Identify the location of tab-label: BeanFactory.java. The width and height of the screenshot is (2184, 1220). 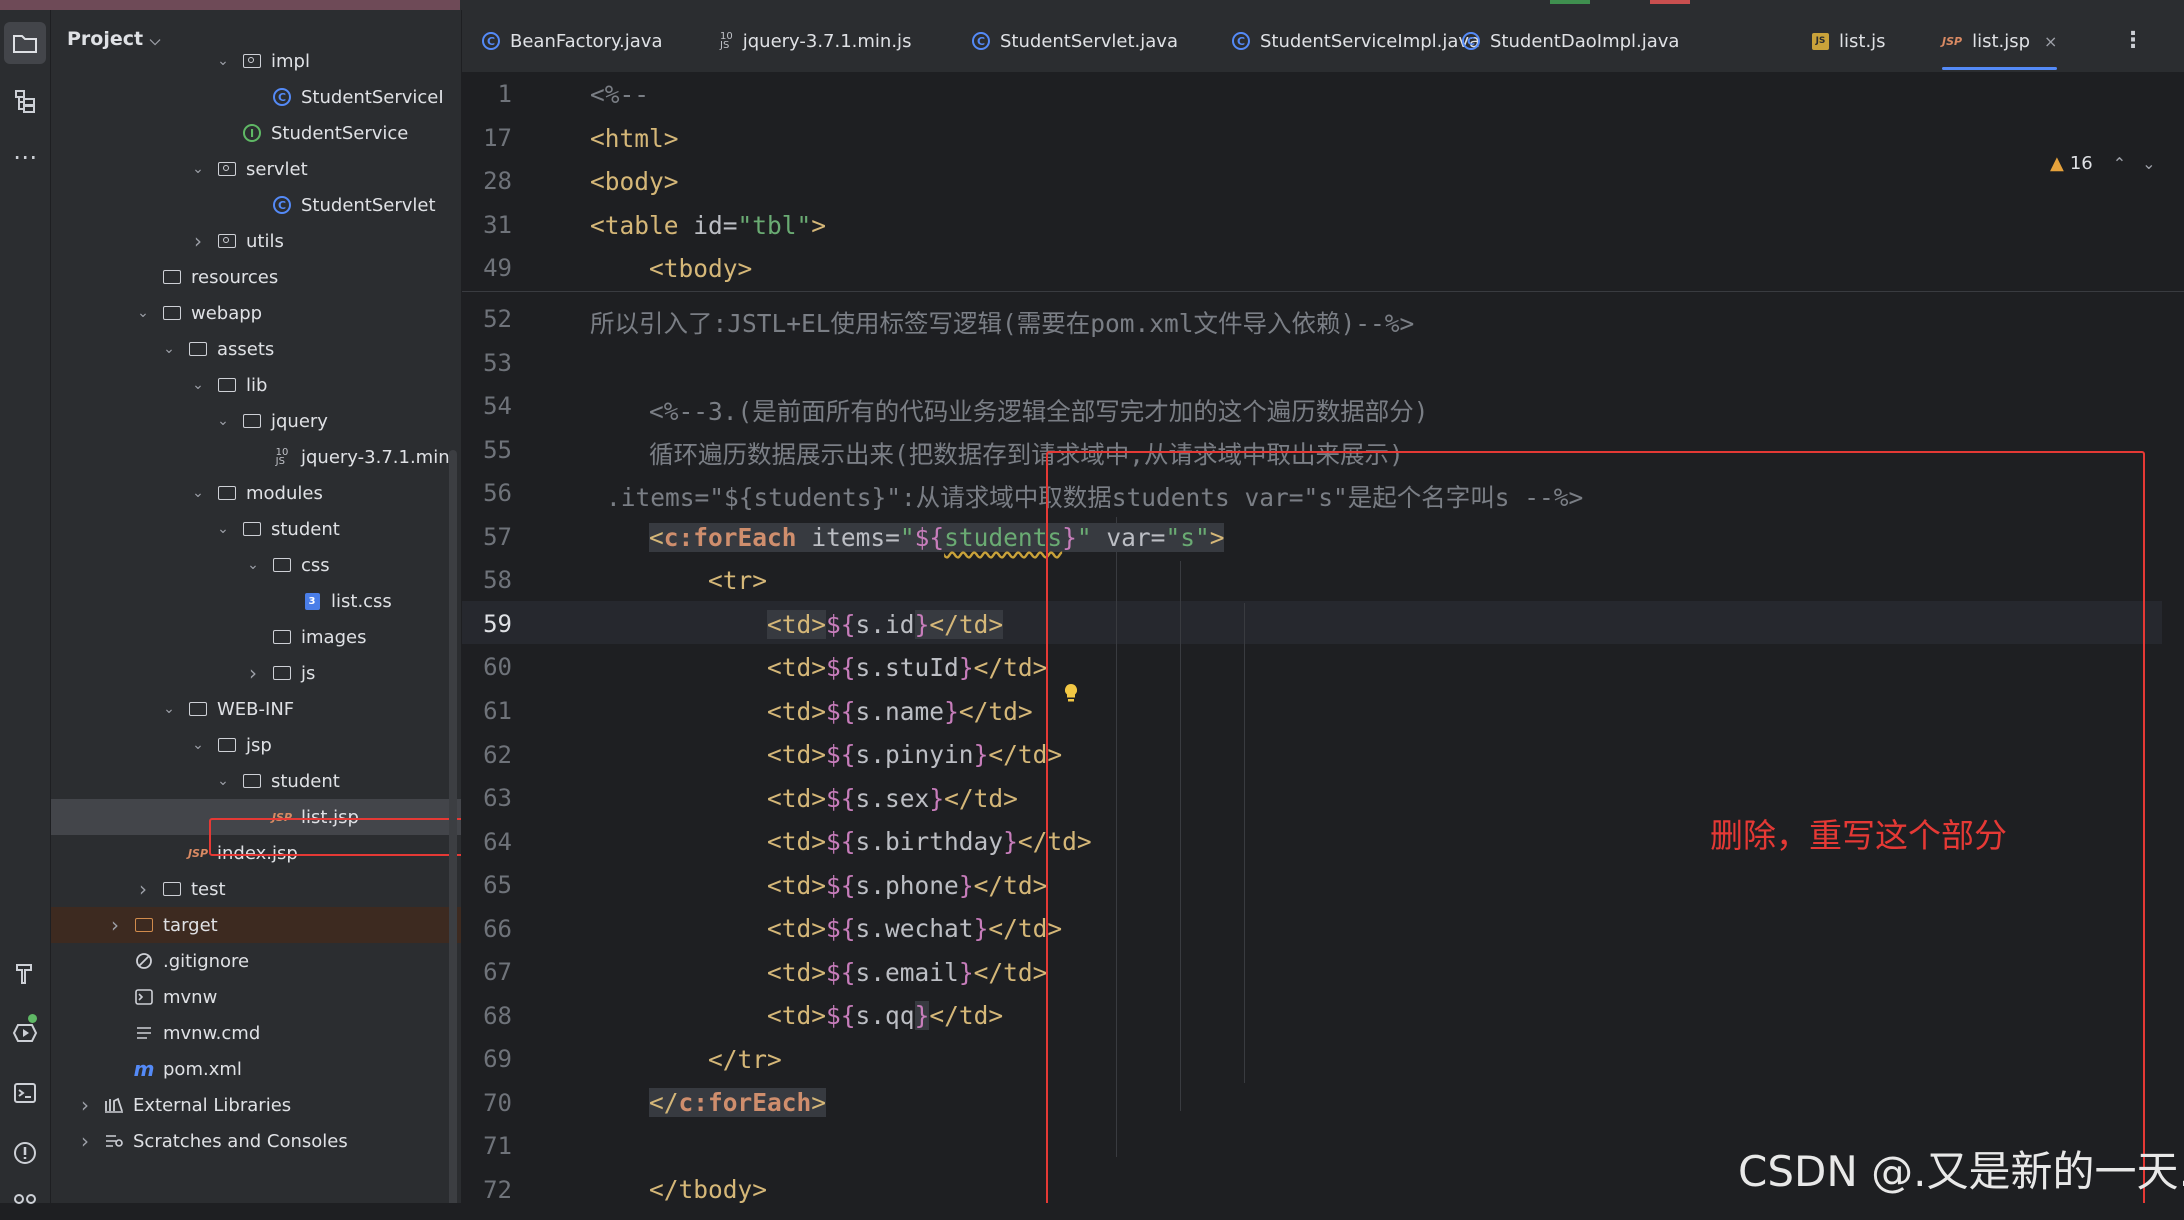
(586, 41).